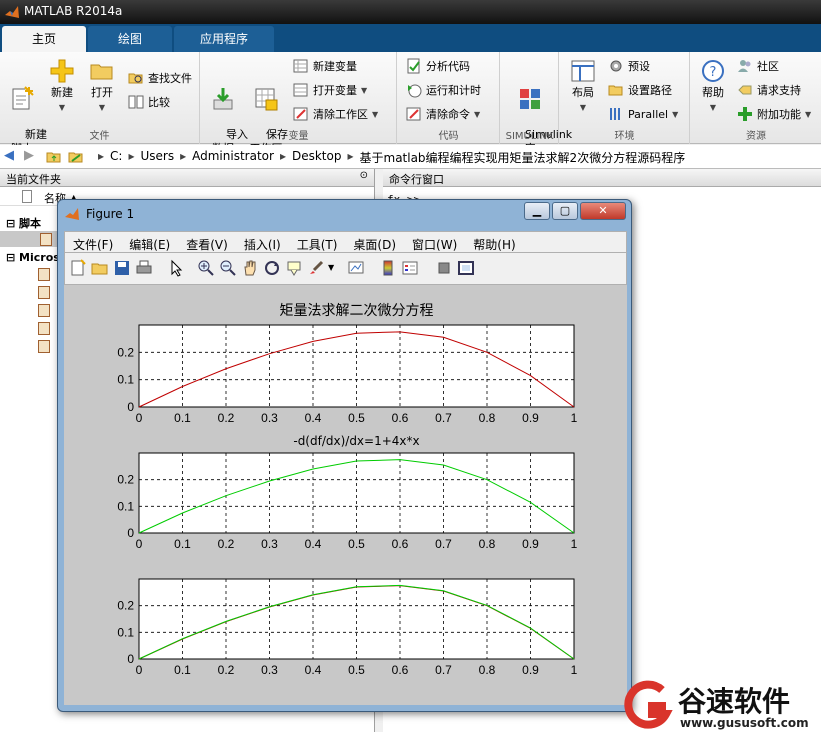 Image resolution: width=821 pixels, height=732 pixels. What do you see at coordinates (745, 90) in the screenshot?
I see `support-icon` at bounding box center [745, 90].